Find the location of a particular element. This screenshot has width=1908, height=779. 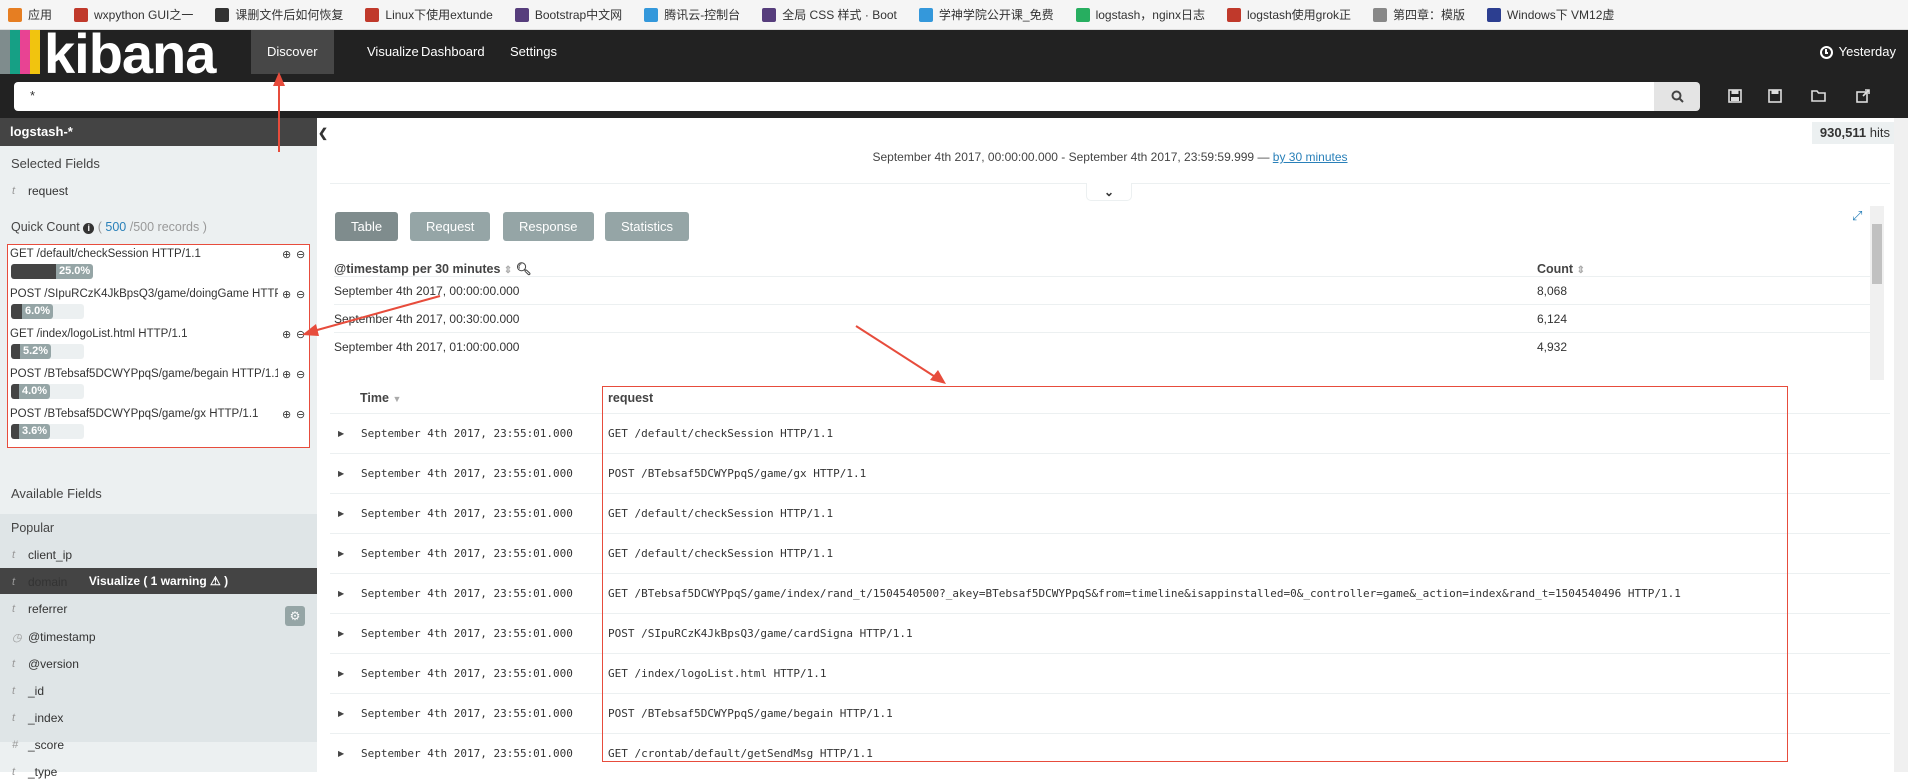

progress-bar: 4.0% is located at coordinates (47, 391).